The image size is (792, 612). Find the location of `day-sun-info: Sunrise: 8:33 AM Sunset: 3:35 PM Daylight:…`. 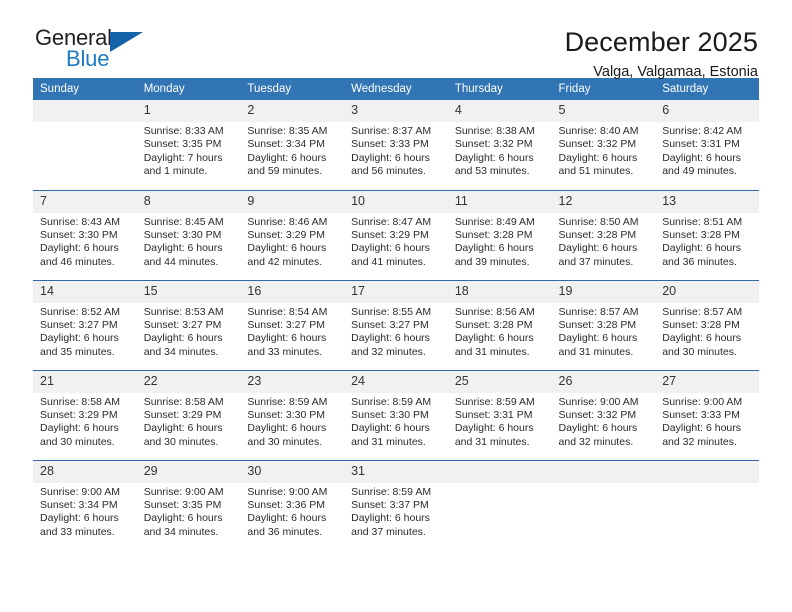

day-sun-info: Sunrise: 8:33 AM Sunset: 3:35 PM Daylight:… is located at coordinates (189, 150).